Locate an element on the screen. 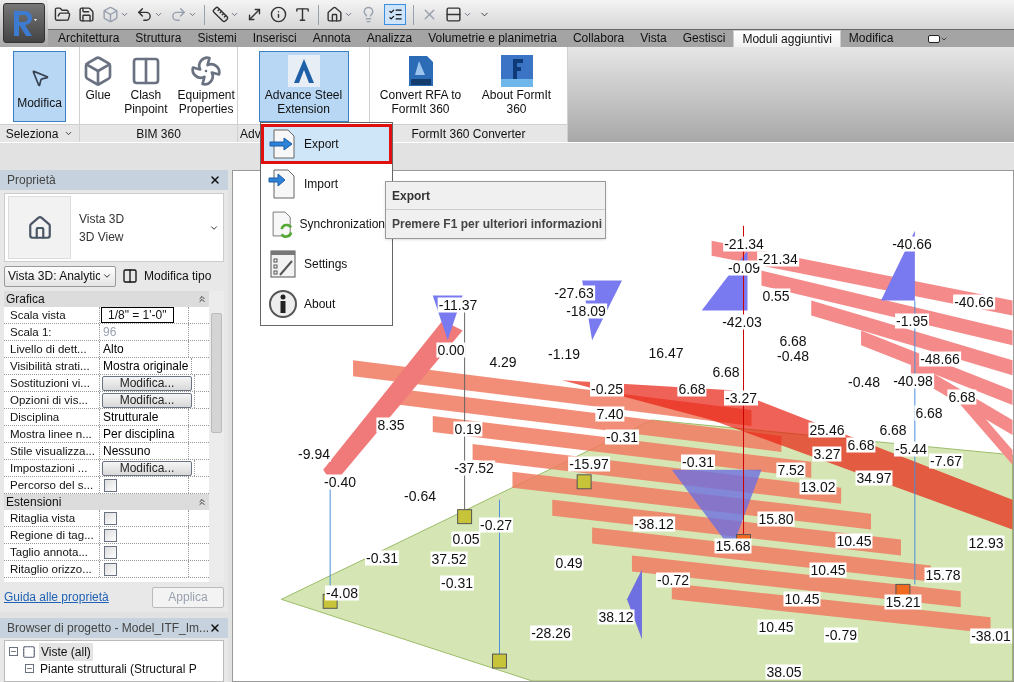 The image size is (1014, 682). ribbon-tab: Vista is located at coordinates (653, 38).